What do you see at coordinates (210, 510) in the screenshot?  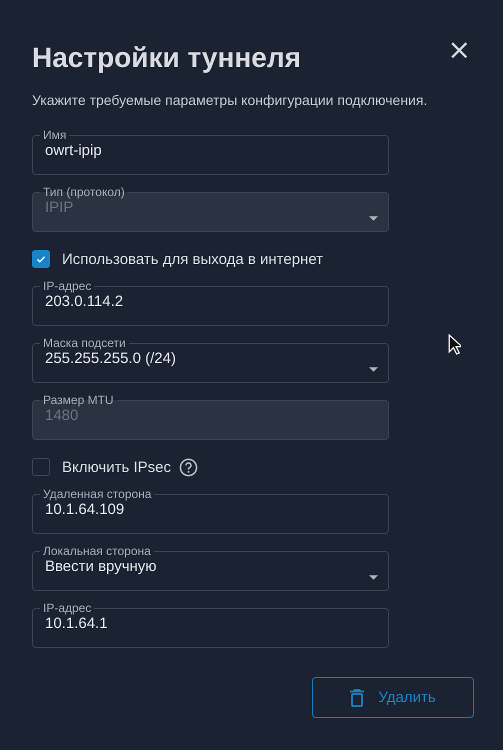 I see `input-field: Удаленная сторона 10.1.64.109` at bounding box center [210, 510].